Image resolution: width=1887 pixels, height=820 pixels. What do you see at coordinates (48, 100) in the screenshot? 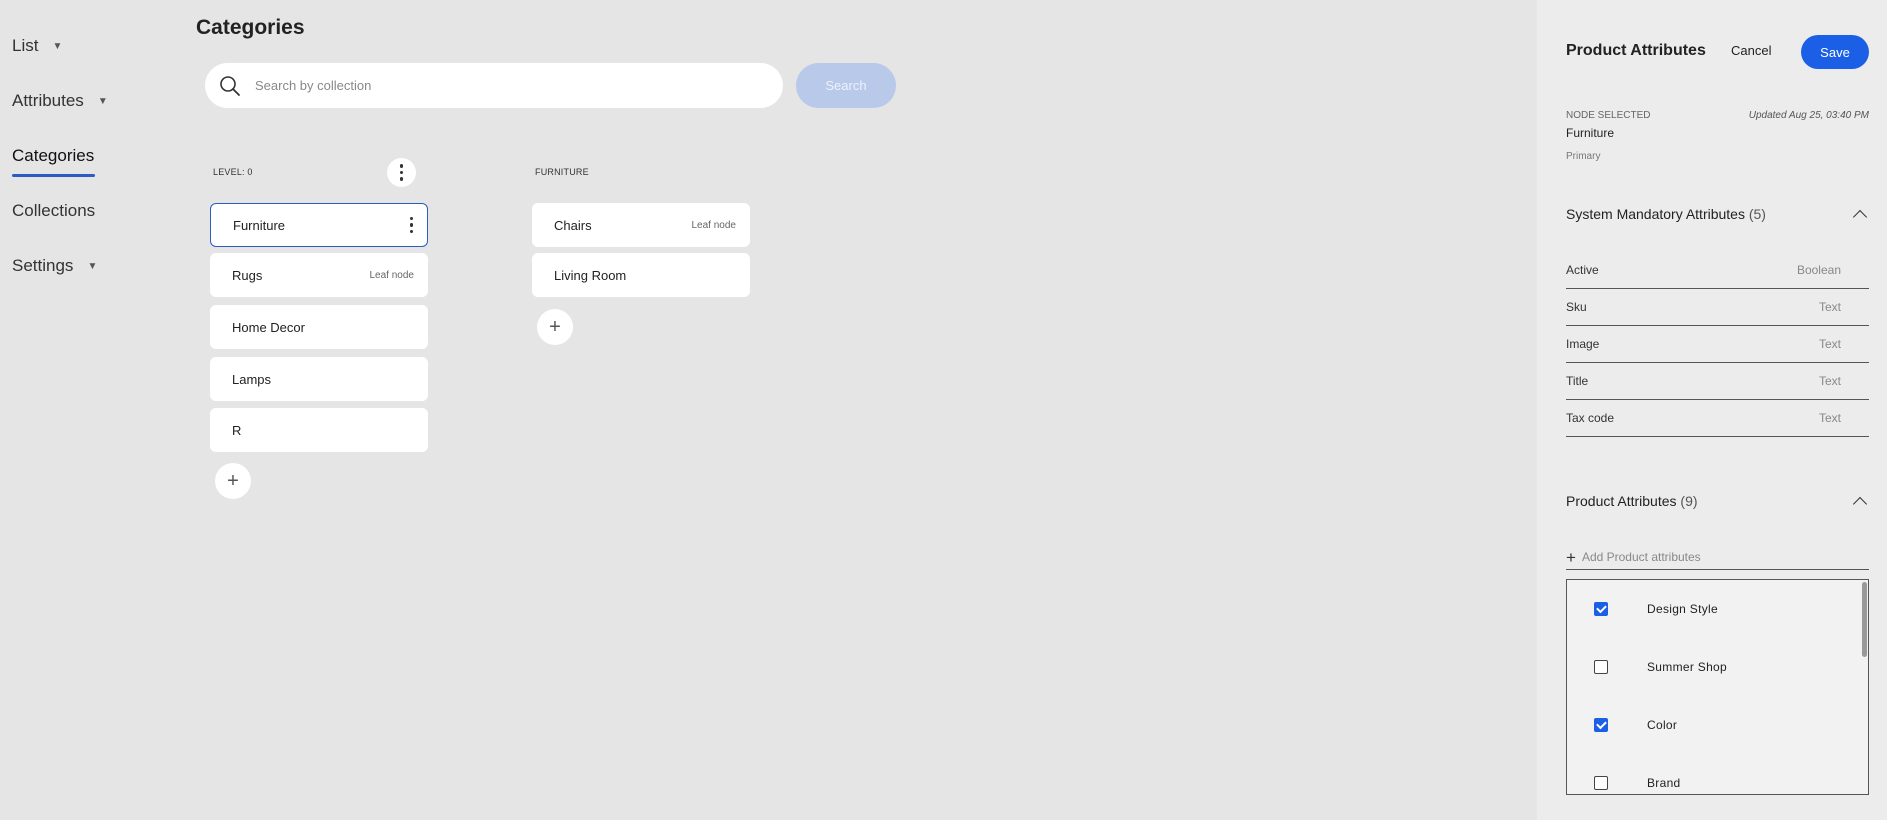
I see `sidebar-item-label: Attributes` at bounding box center [48, 100].